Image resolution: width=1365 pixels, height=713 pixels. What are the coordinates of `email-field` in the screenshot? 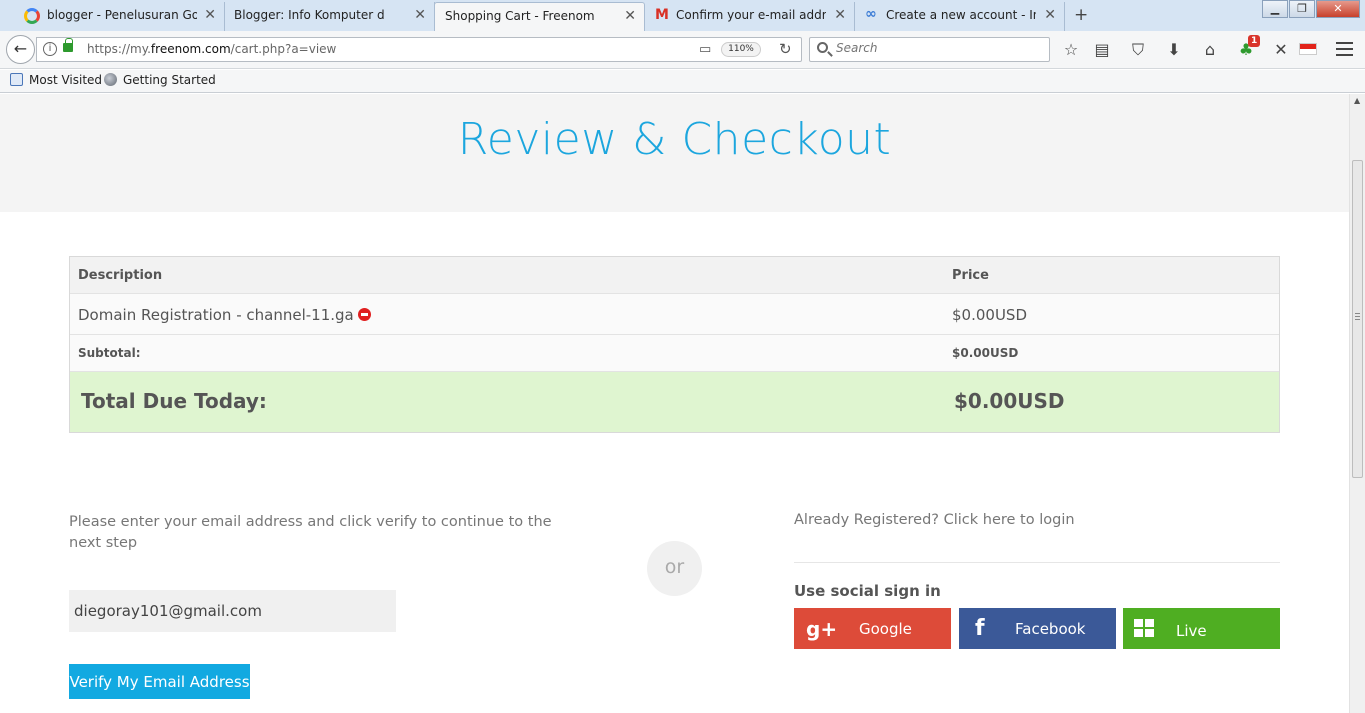 It's located at (232, 611).